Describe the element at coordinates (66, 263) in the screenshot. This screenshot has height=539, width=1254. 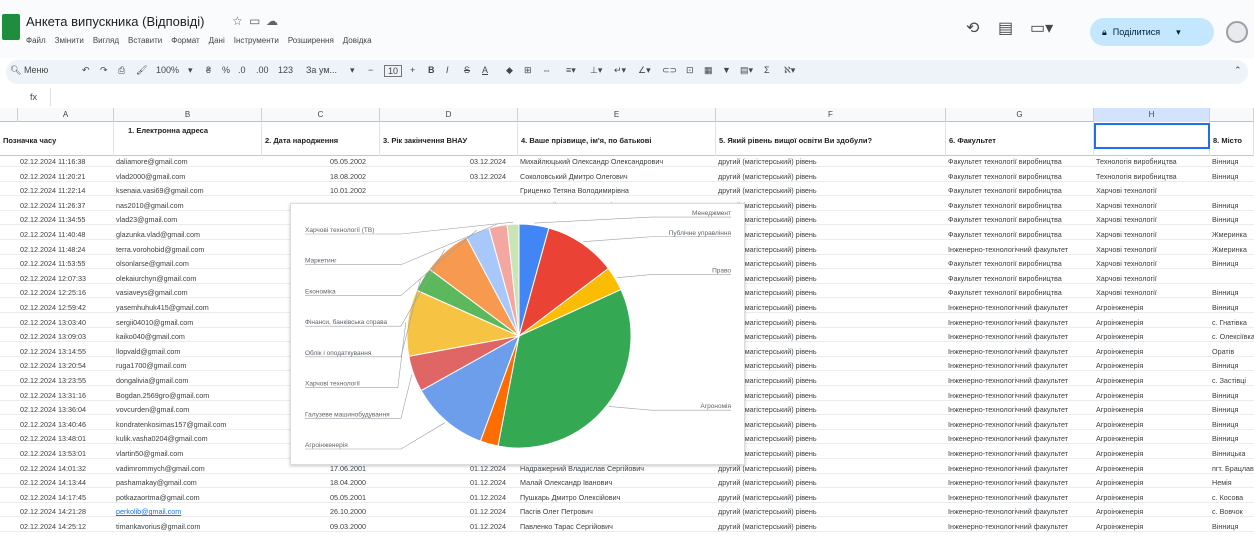
I see `cell-timestamp: 02.12.2024 11:53:55` at that location.